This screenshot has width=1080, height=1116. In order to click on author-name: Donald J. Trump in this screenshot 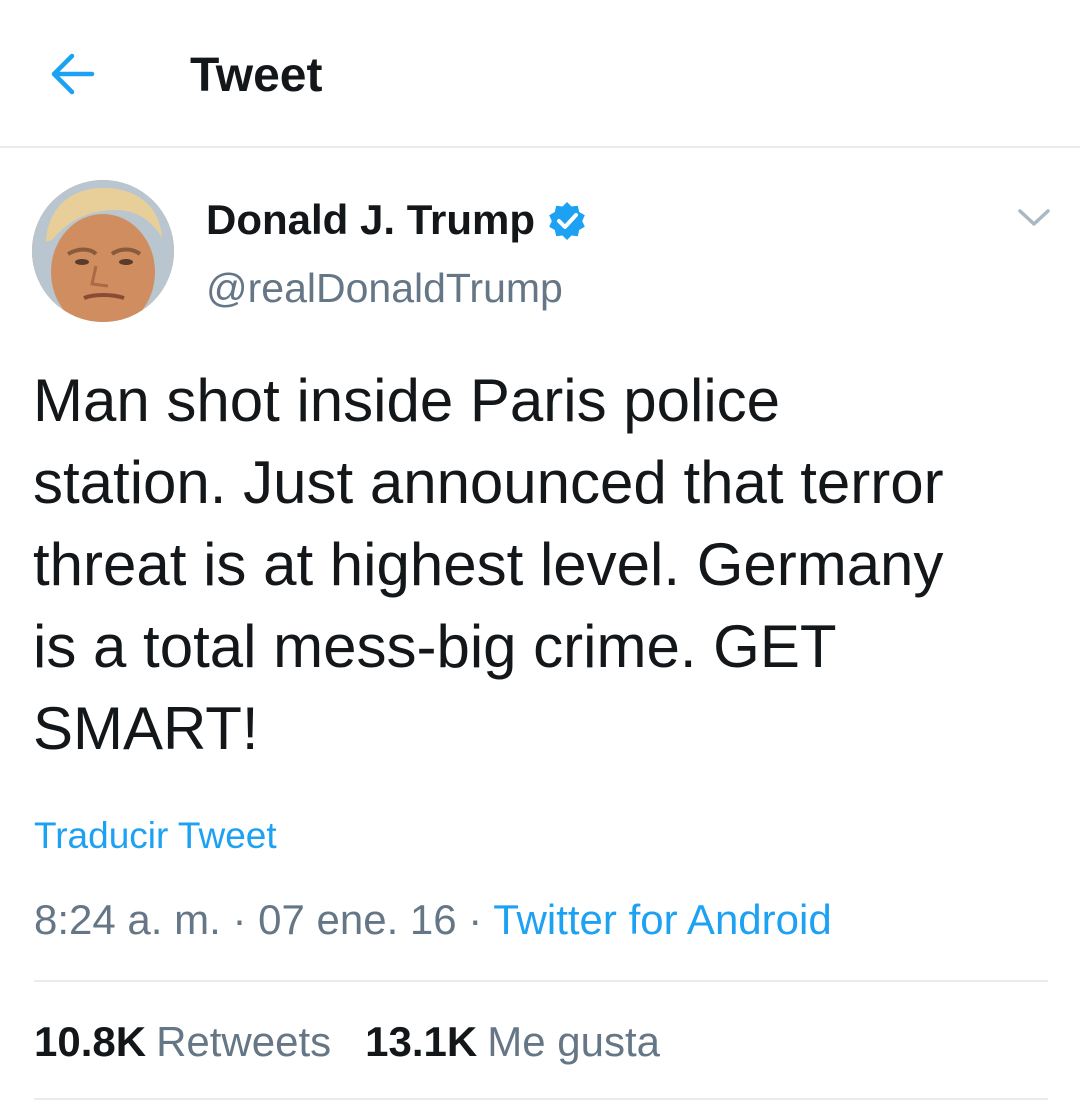, I will do `click(370, 220)`.